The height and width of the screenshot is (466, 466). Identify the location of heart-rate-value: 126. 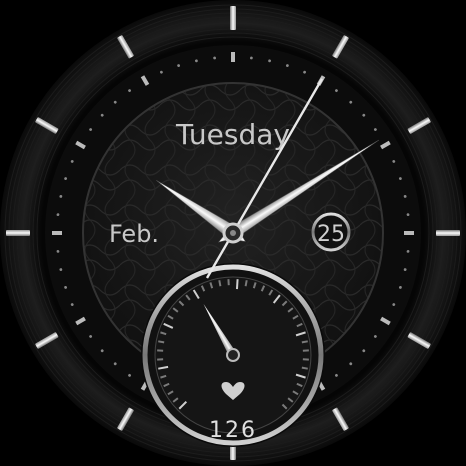
(233, 430).